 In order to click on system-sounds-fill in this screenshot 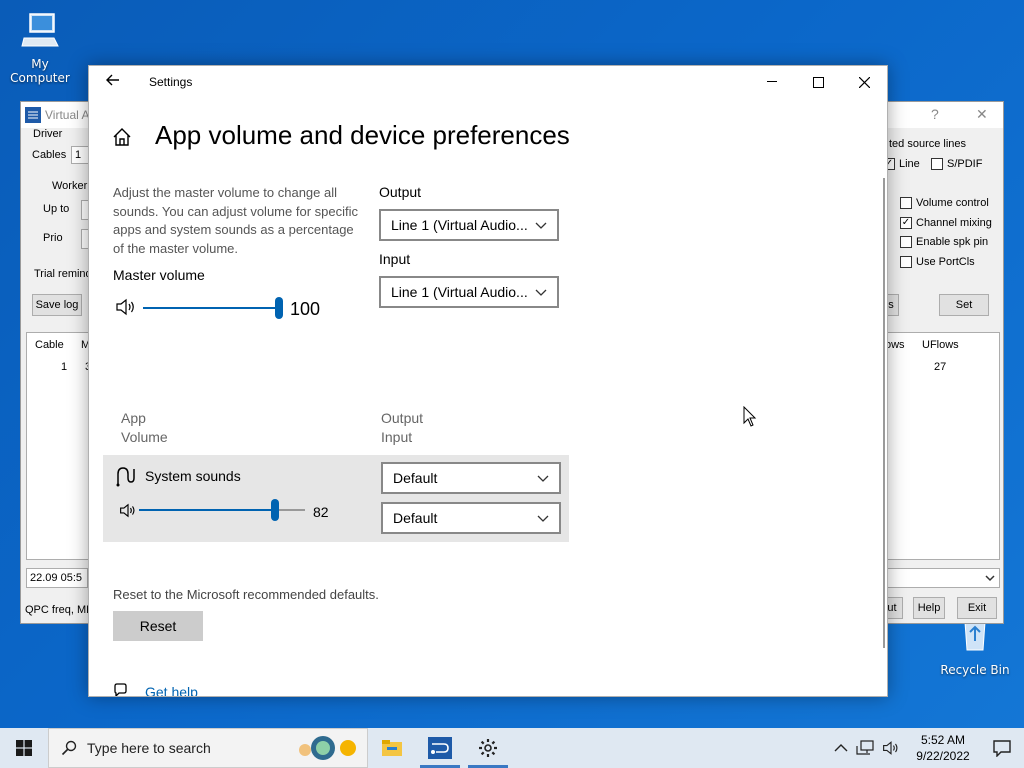, I will do `click(207, 510)`.